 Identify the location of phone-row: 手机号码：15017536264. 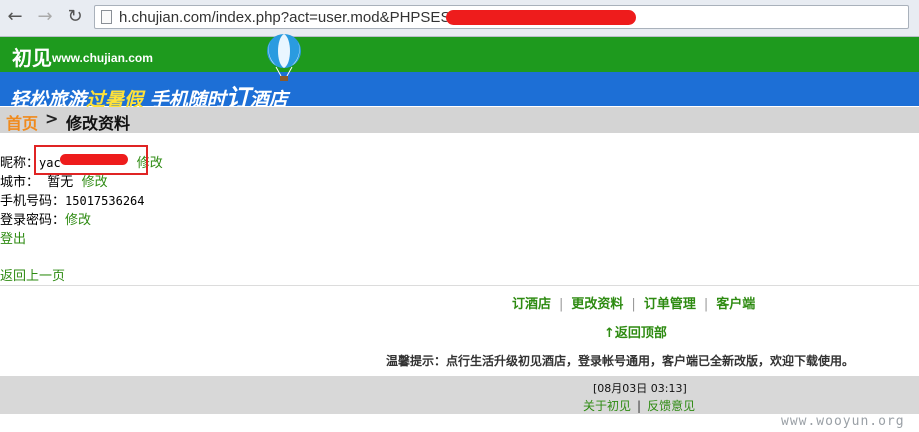
(72, 199).